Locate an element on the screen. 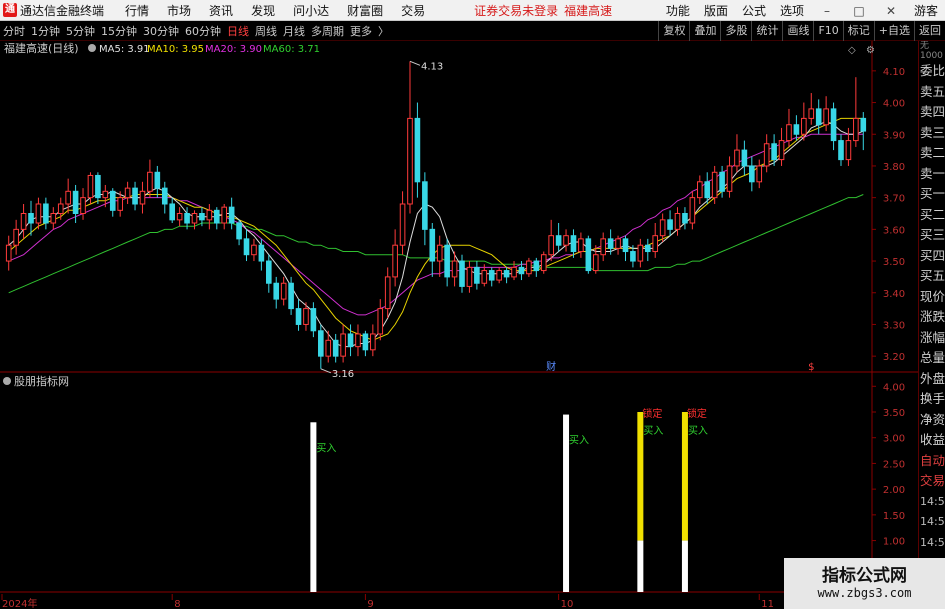  menu-item-news: 资讯 is located at coordinates (221, 10).